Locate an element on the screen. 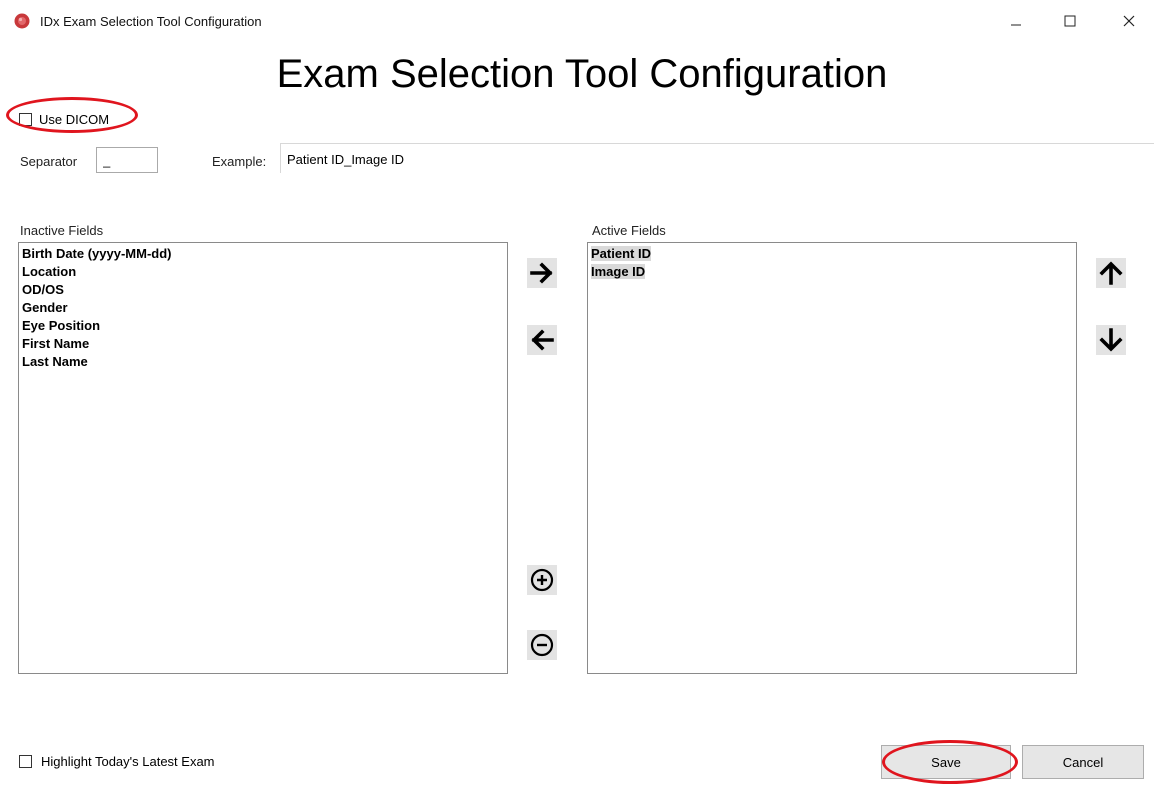  separator-input is located at coordinates (127, 160).